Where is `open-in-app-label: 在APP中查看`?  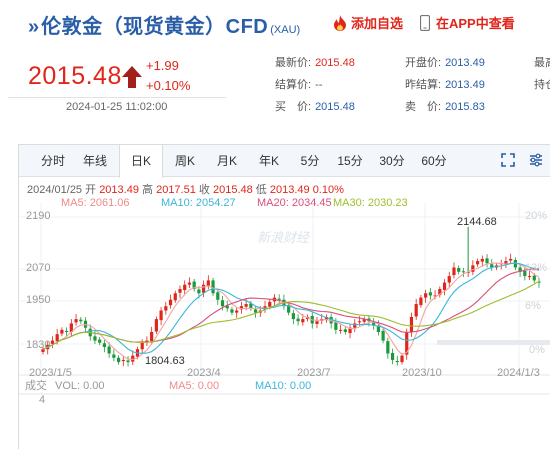 open-in-app-label: 在APP中查看 is located at coordinates (475, 23).